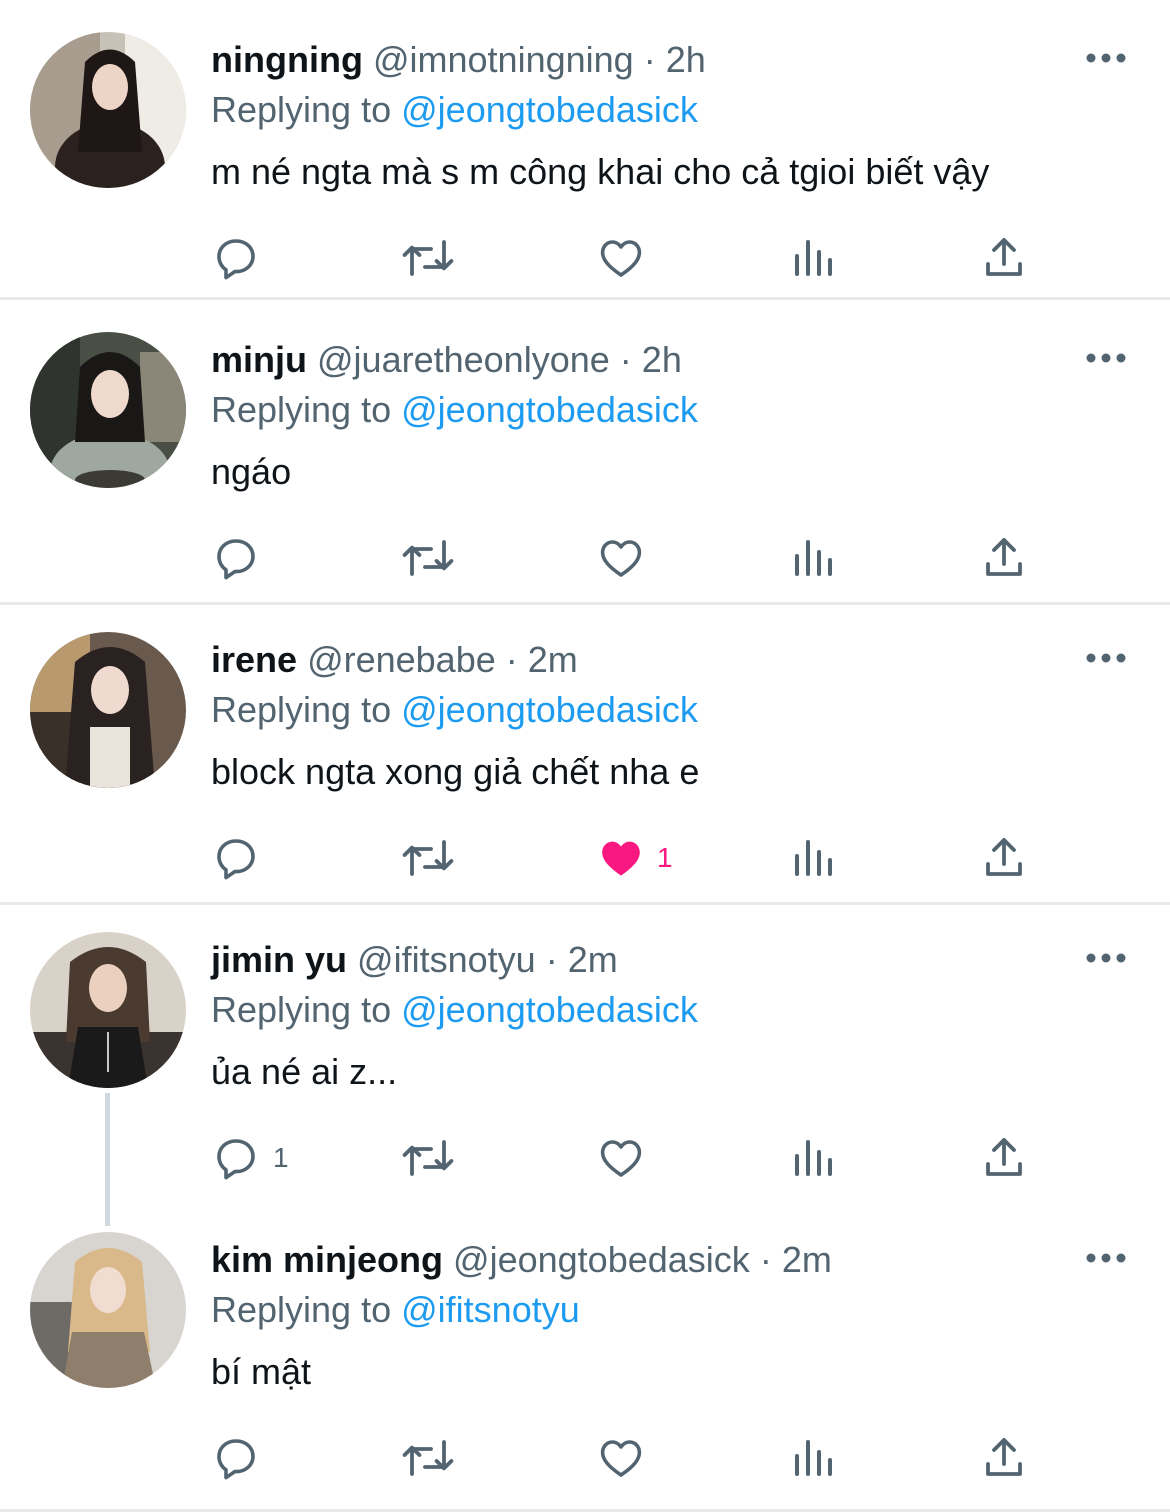 This screenshot has width=1170, height=1512. What do you see at coordinates (259, 359) in the screenshot?
I see `display-name: minju` at bounding box center [259, 359].